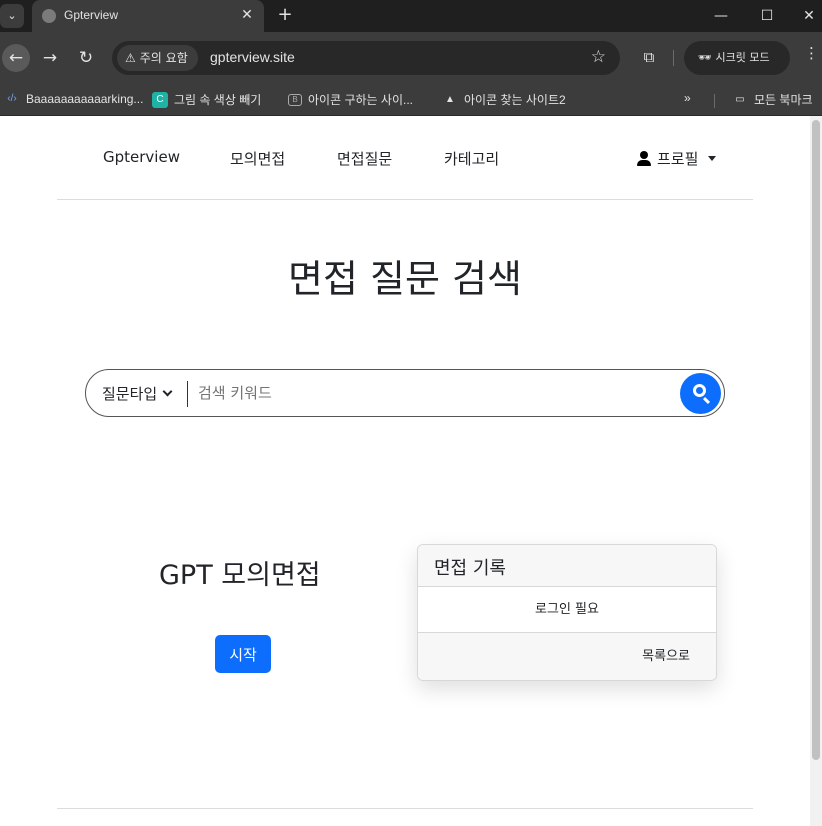 The image size is (822, 826). Describe the element at coordinates (141, 157) in the screenshot. I see `brand-link: Gpterview` at that location.